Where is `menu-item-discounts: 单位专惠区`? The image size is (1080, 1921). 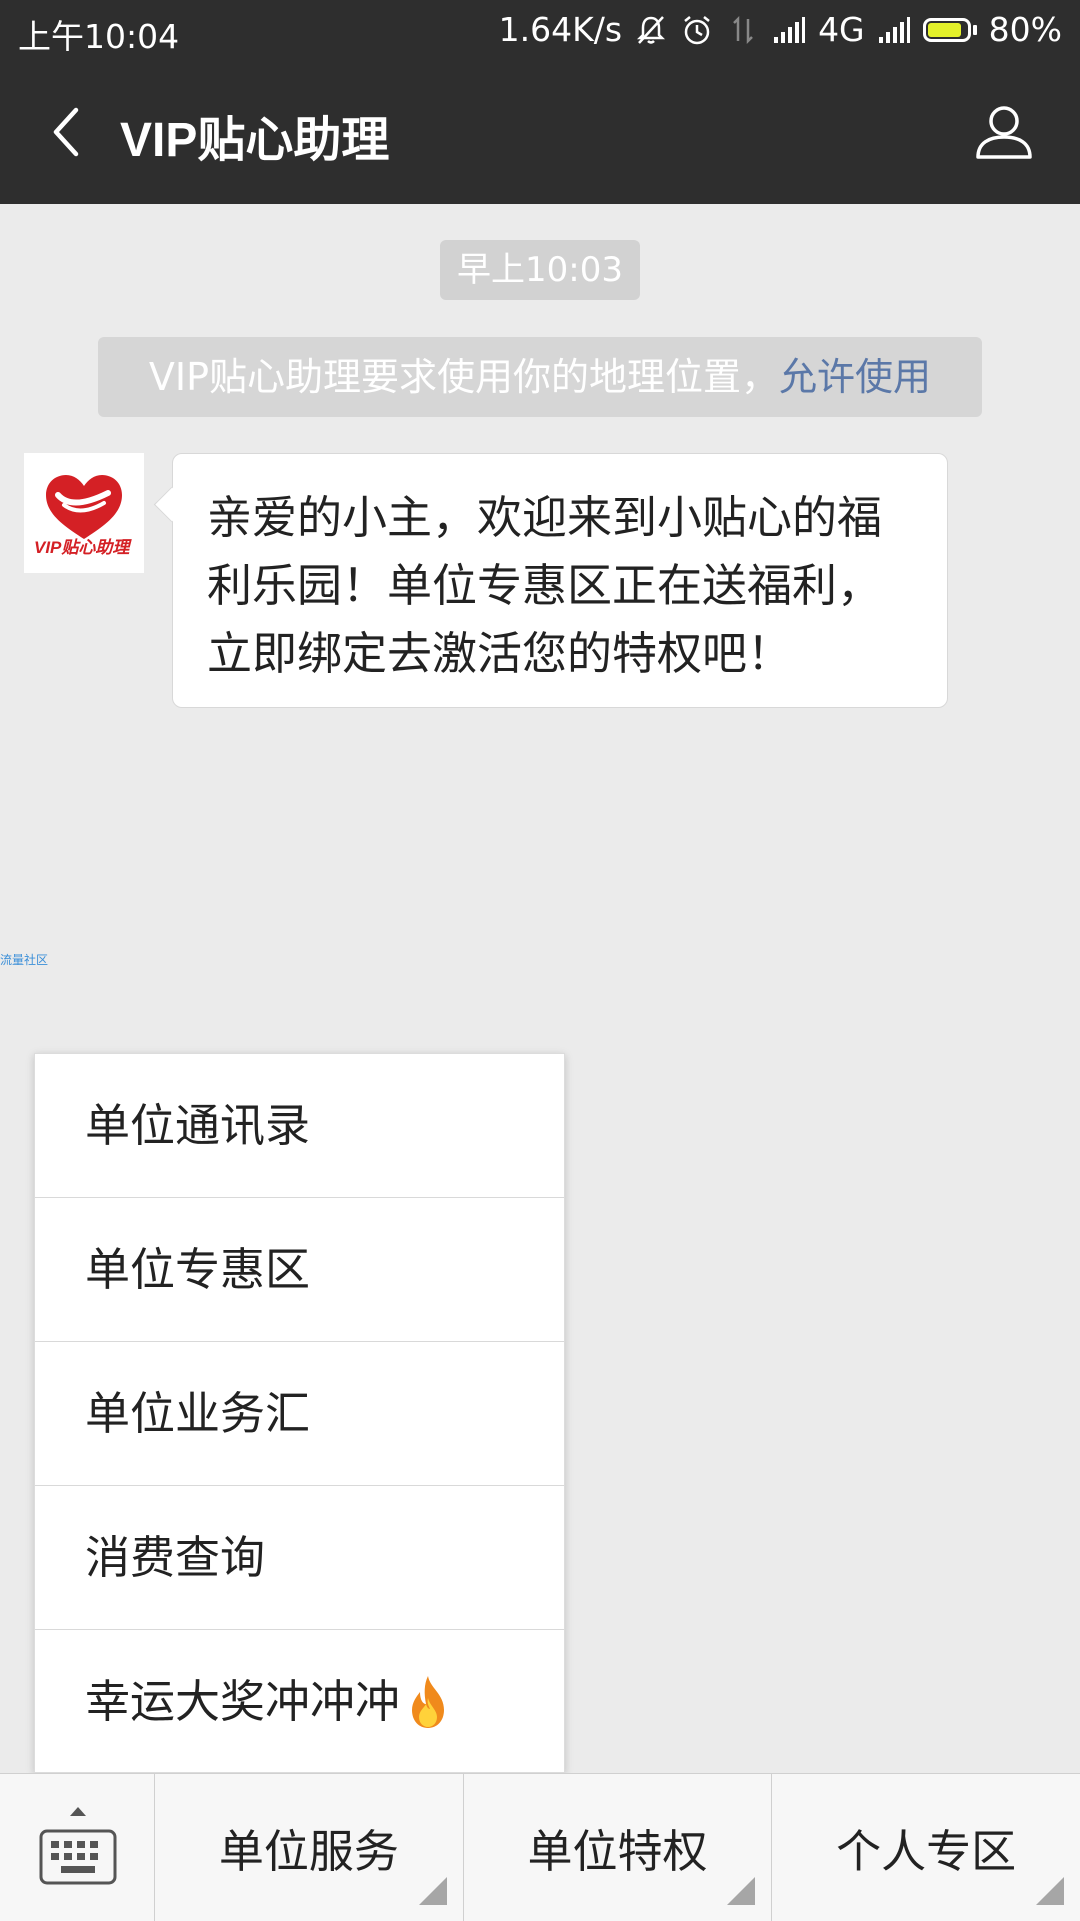
menu-item-discounts: 单位专惠区 is located at coordinates (299, 1270).